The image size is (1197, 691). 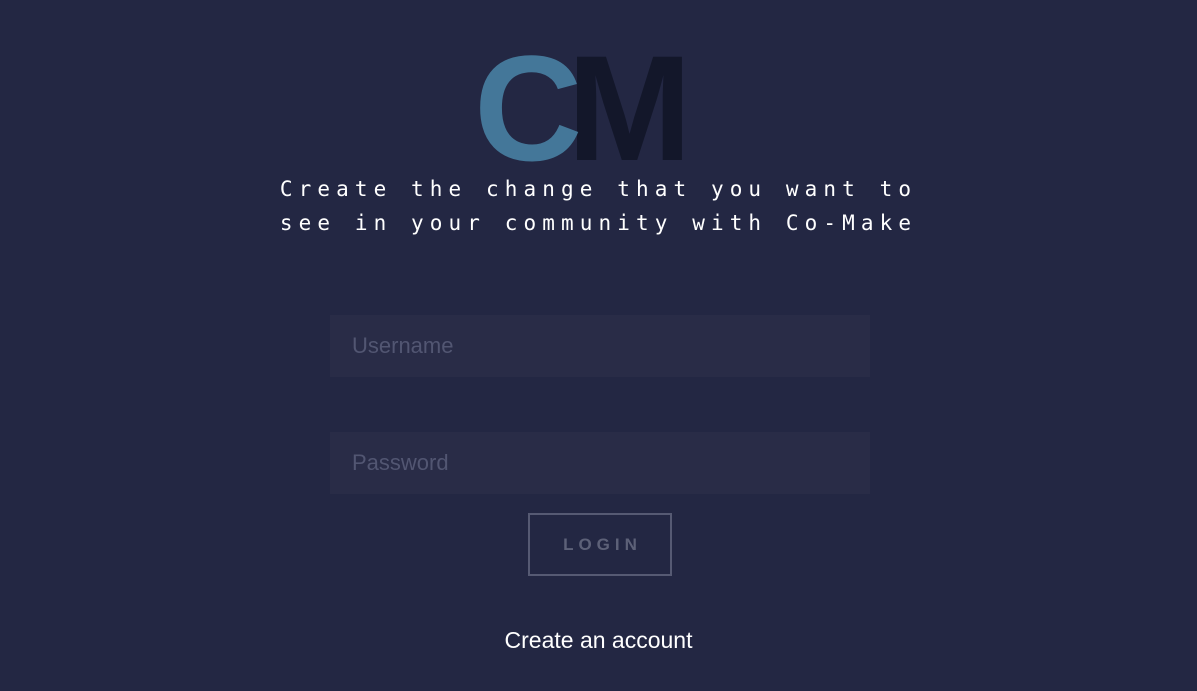 What do you see at coordinates (530, 107) in the screenshot?
I see `logo-letter-c: C` at bounding box center [530, 107].